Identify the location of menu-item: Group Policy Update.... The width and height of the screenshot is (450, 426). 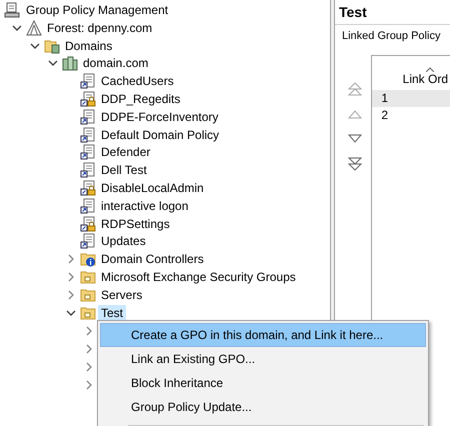
(263, 407).